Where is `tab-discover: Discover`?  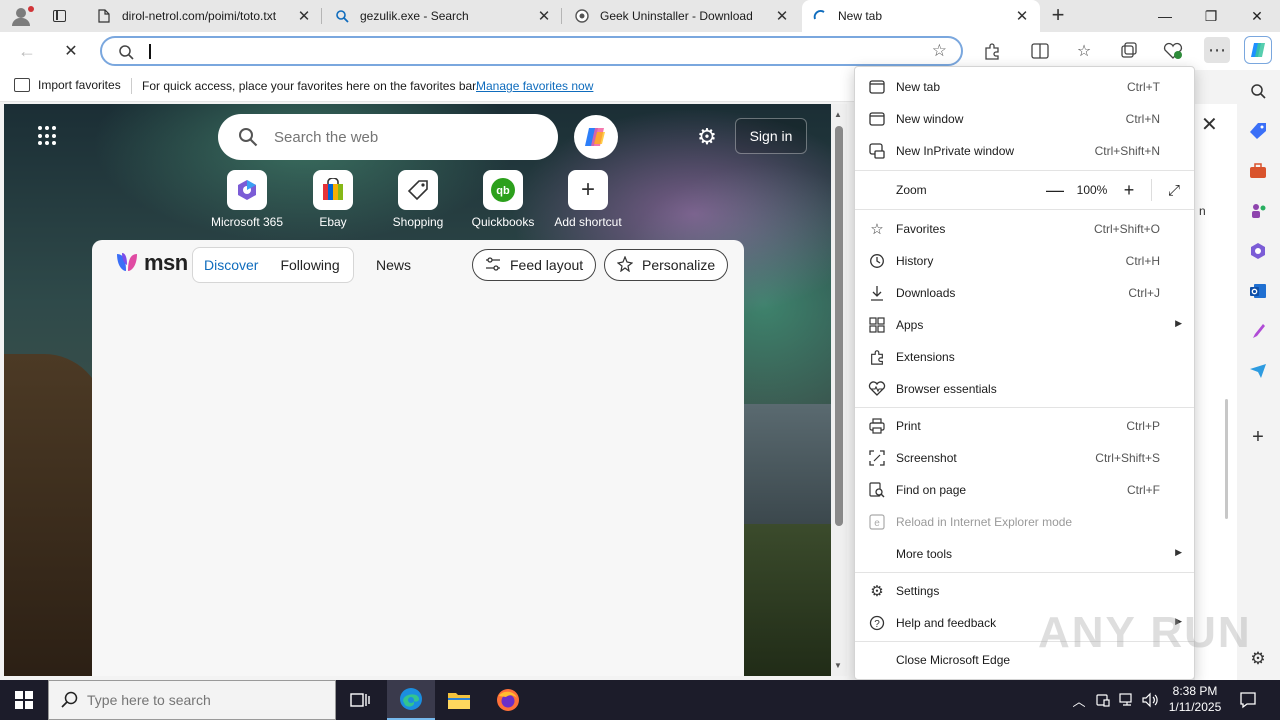 tab-discover: Discover is located at coordinates (231, 265).